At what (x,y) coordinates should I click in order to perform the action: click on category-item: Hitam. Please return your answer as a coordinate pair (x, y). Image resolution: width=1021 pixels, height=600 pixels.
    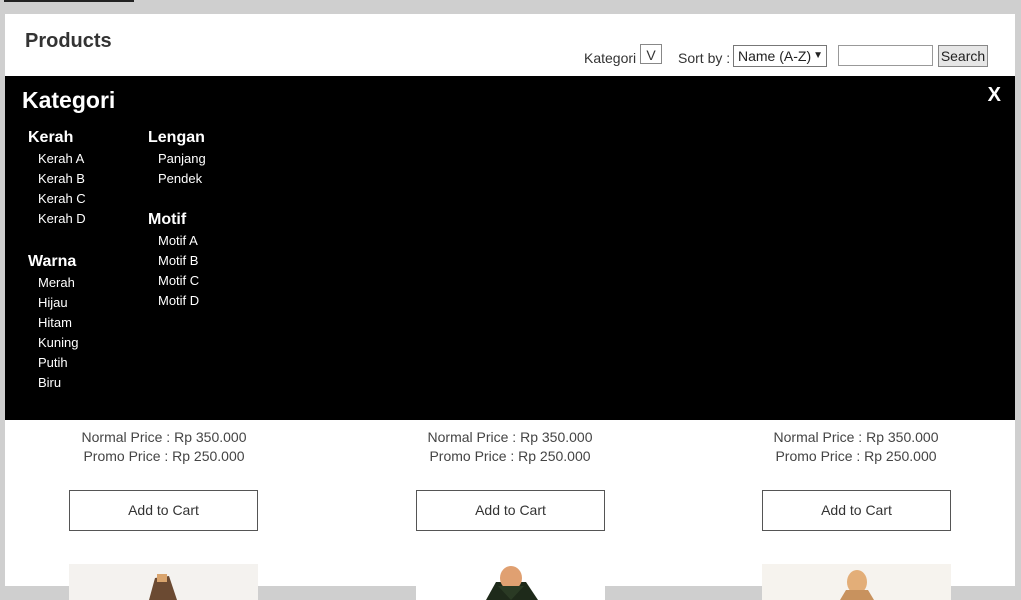
    Looking at the image, I should click on (53, 323).